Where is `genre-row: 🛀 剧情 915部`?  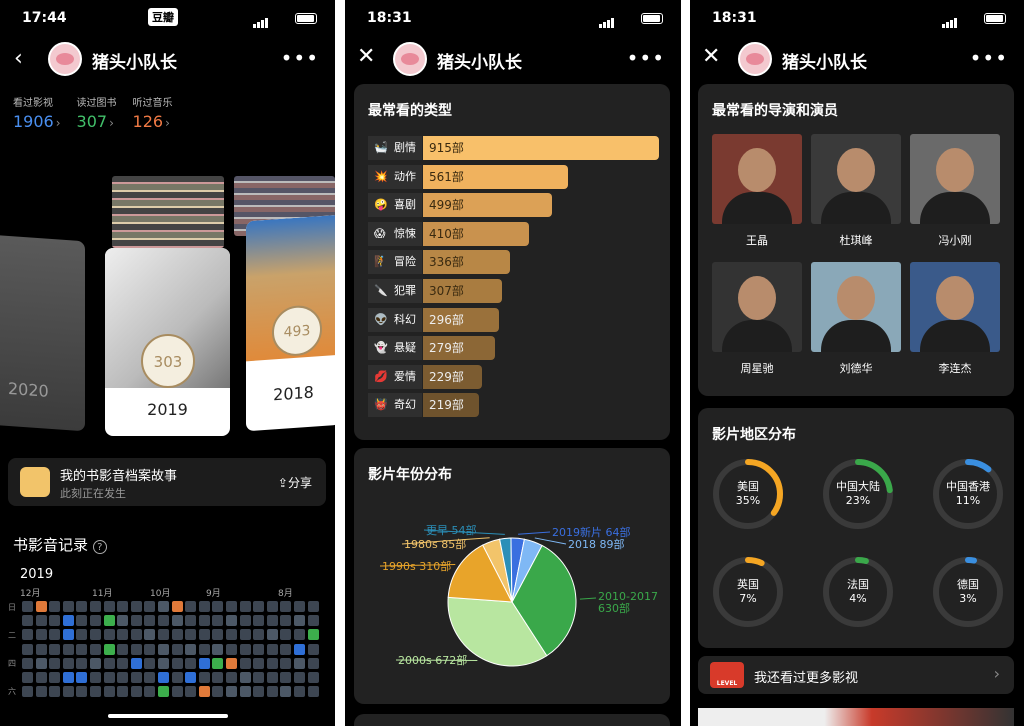 genre-row: 🛀 剧情 915部 is located at coordinates (513, 148).